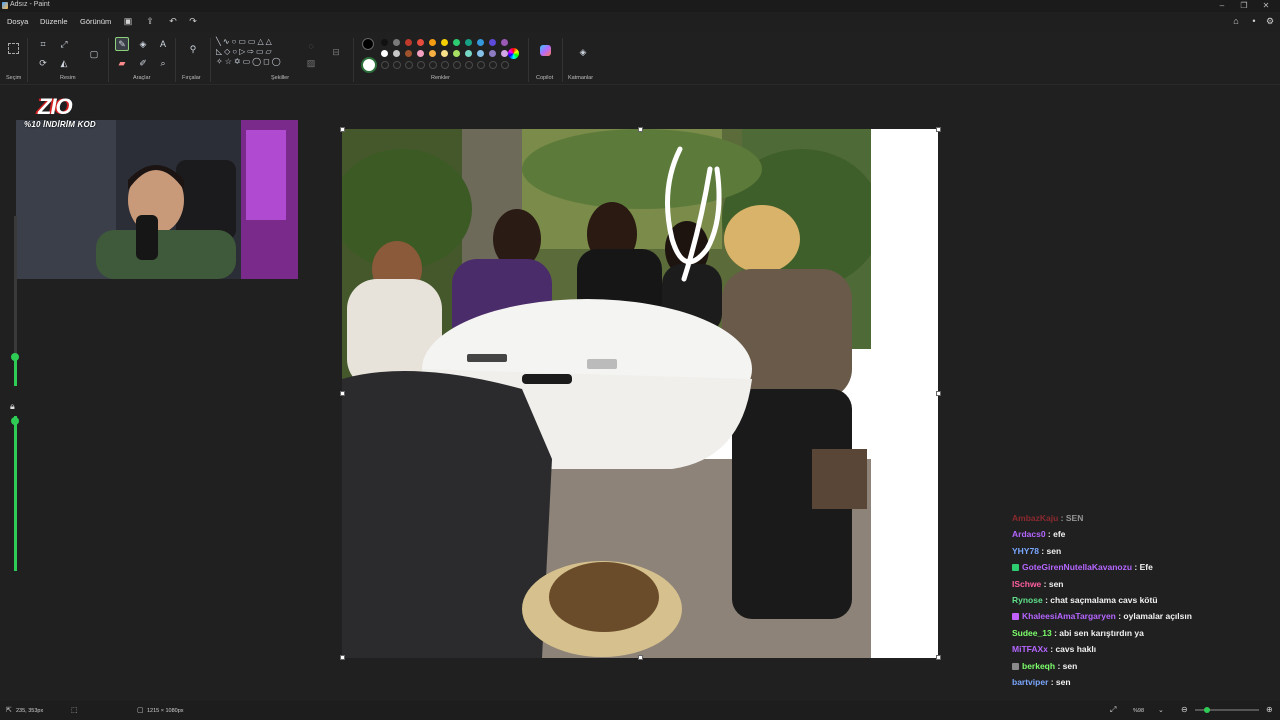  What do you see at coordinates (1269, 709) in the screenshot?
I see `zoom-in-icon: ⊕` at bounding box center [1269, 709].